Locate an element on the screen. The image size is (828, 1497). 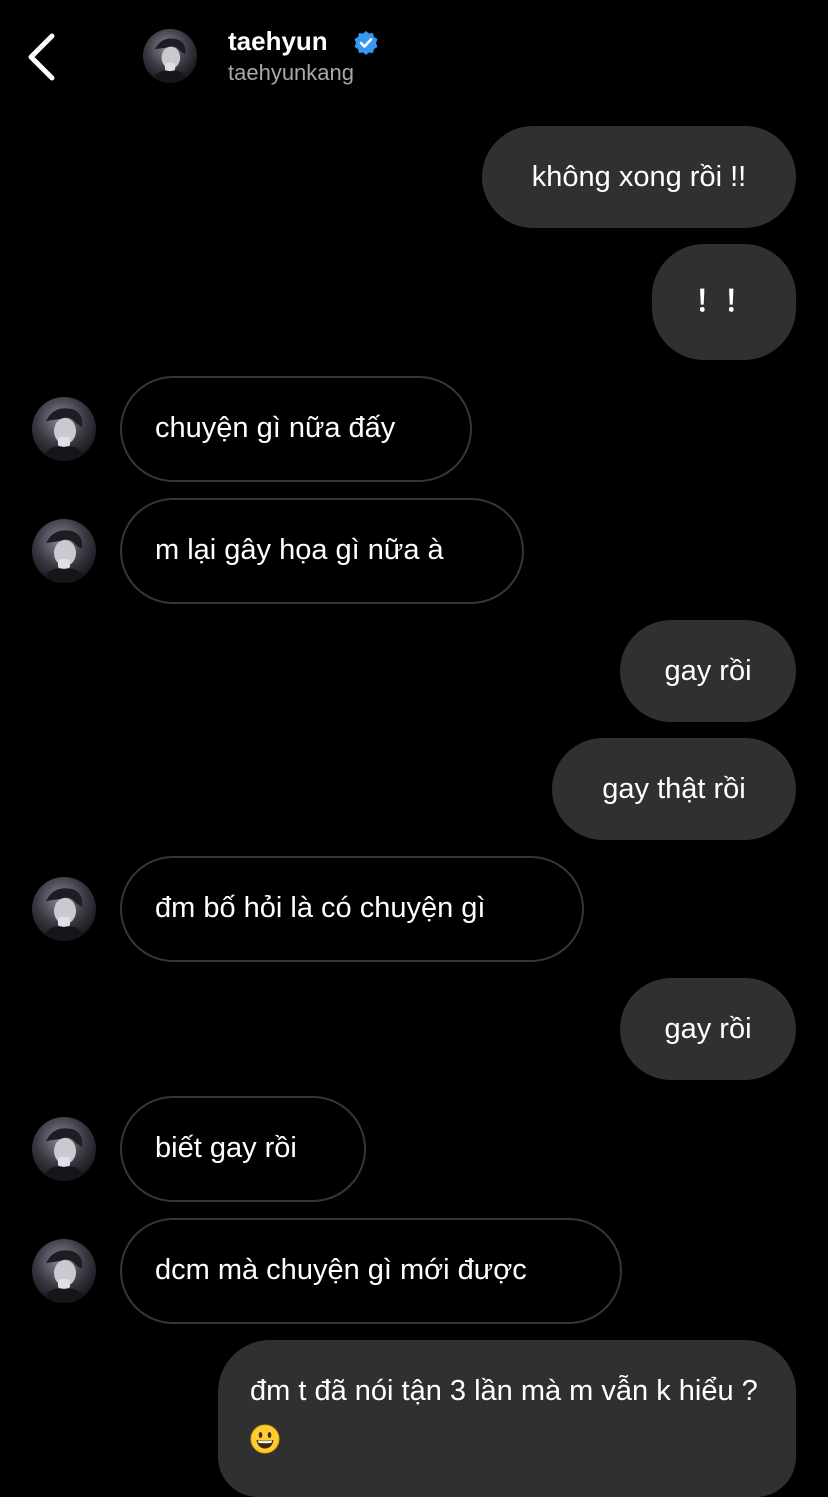
message-text: không xong rồi !! is located at coordinates (639, 177).